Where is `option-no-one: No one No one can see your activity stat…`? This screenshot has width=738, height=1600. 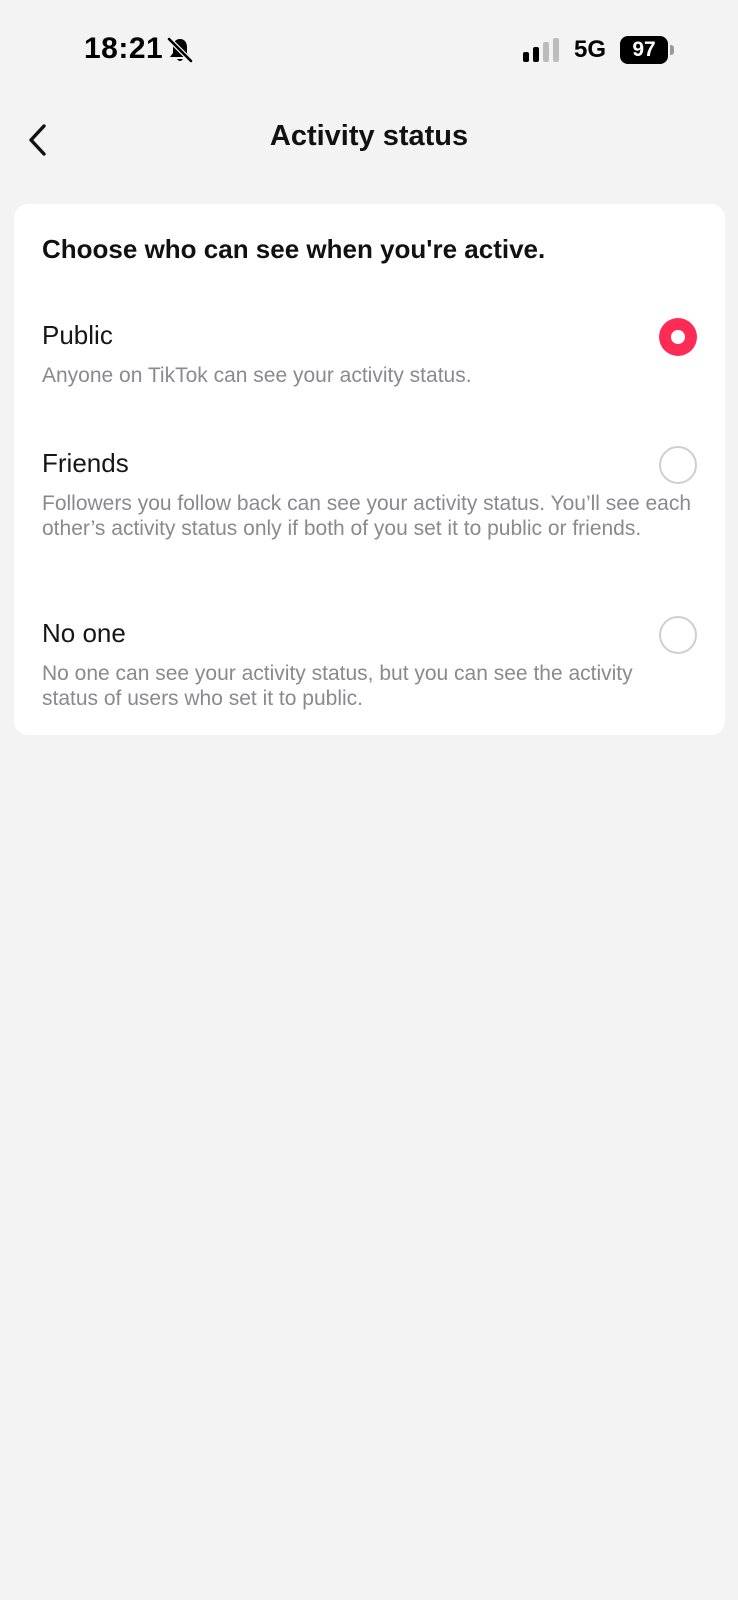 option-no-one: No one No one can see your activity stat… is located at coordinates (369, 667).